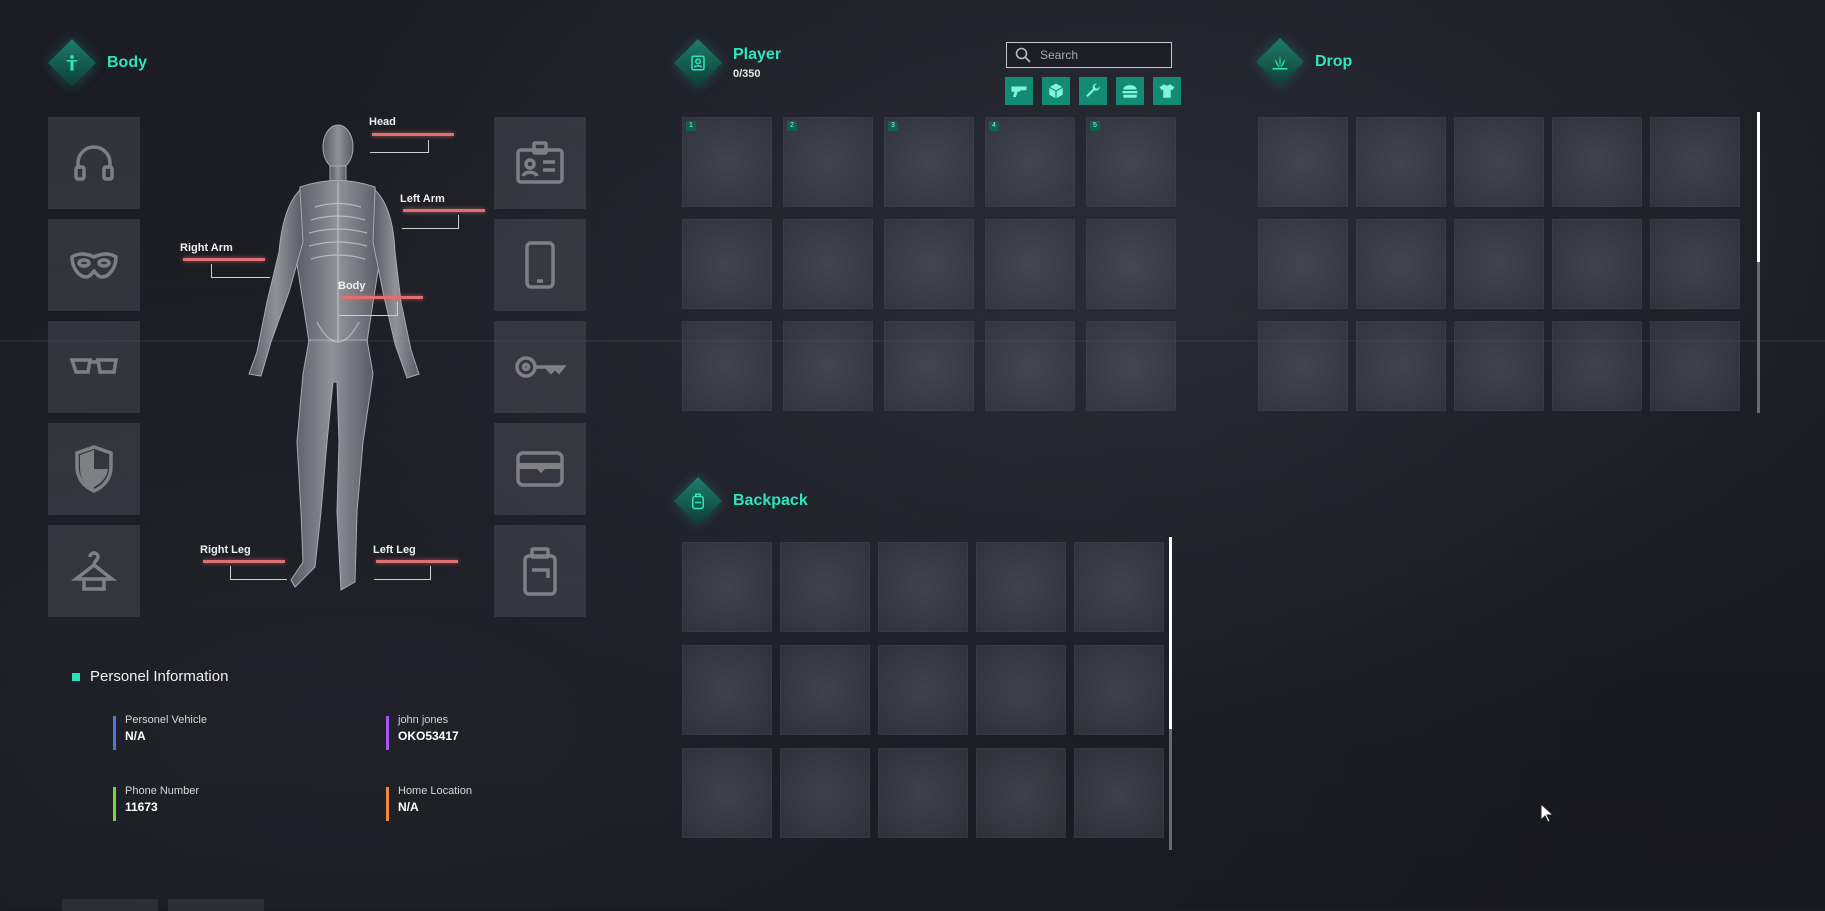 Image resolution: width=1825 pixels, height=911 pixels. Describe the element at coordinates (1130, 91) in the screenshot. I see `filter-food-button` at that location.